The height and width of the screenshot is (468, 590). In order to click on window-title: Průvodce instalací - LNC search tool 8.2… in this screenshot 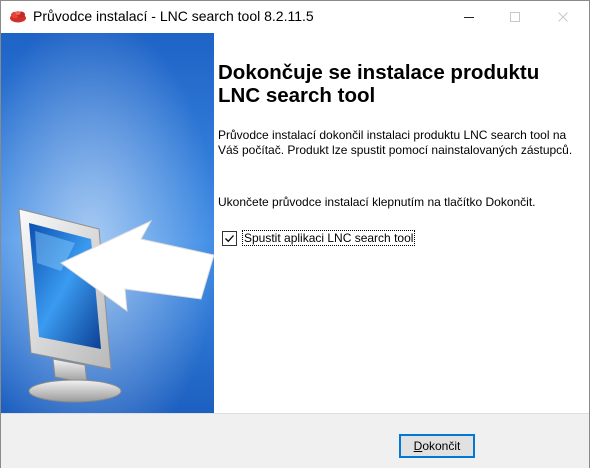, I will do `click(173, 16)`.